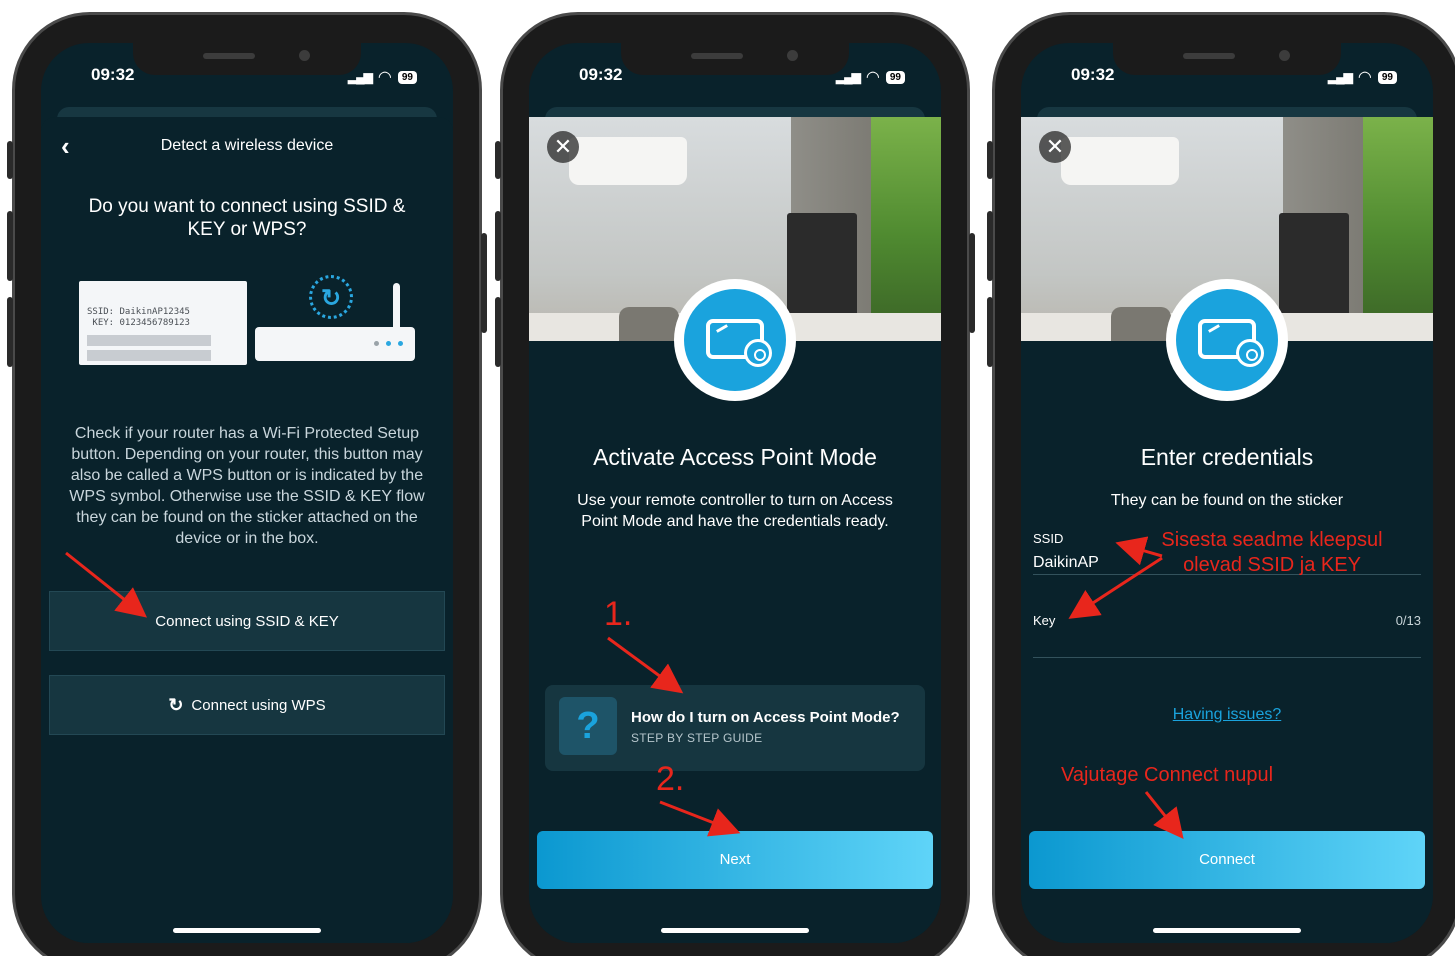  I want to click on guide-subtitle: STEP BY STEP GUIDE, so click(697, 738).